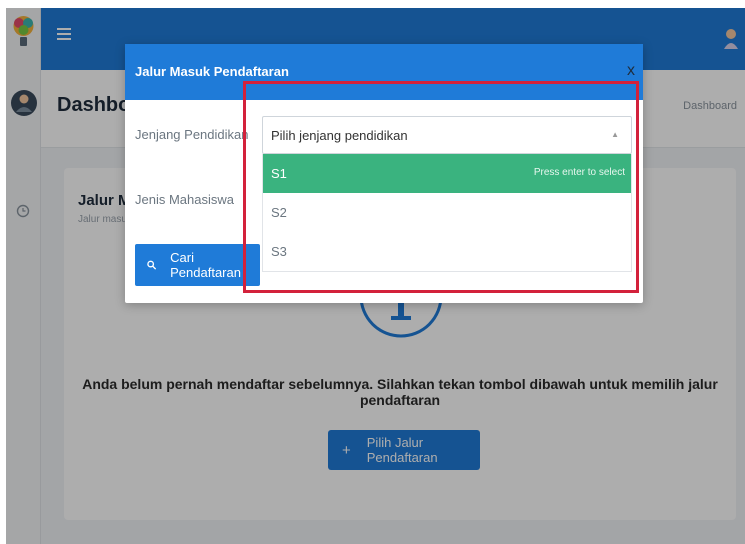  Describe the element at coordinates (184, 199) in the screenshot. I see `jenis-mahasiswa-label: Jenis Mahasiswa` at that location.